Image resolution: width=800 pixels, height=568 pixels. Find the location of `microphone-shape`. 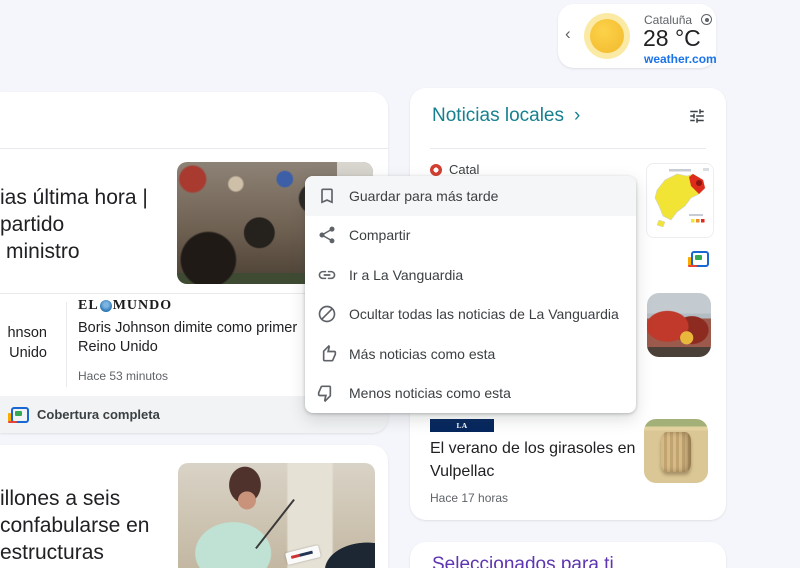

microphone-shape is located at coordinates (275, 524).